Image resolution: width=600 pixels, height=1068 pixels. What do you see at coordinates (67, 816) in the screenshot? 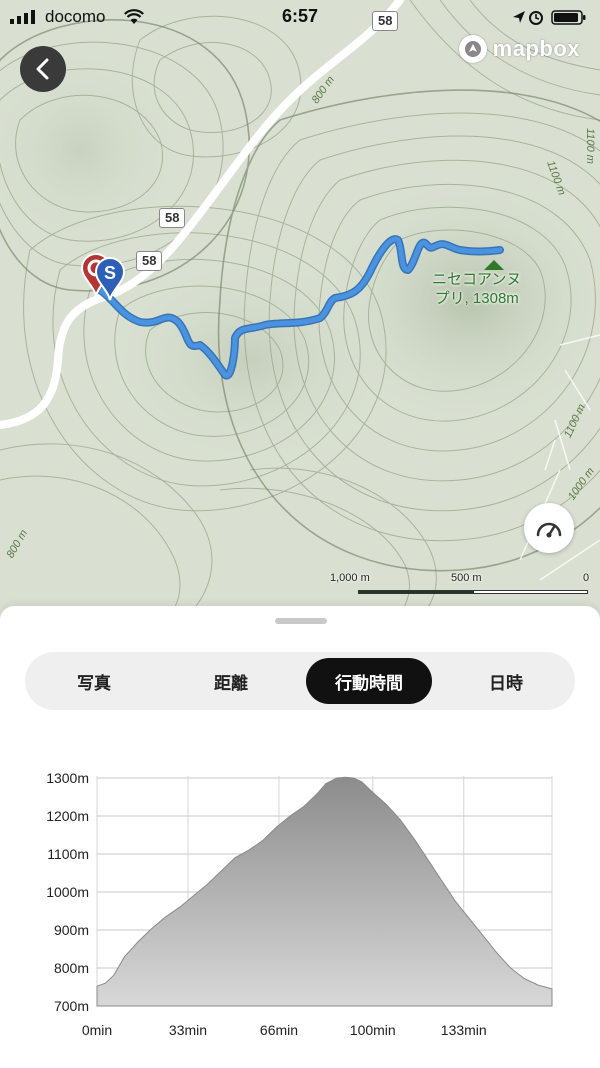
I see `y-tick-label: 1200m` at bounding box center [67, 816].